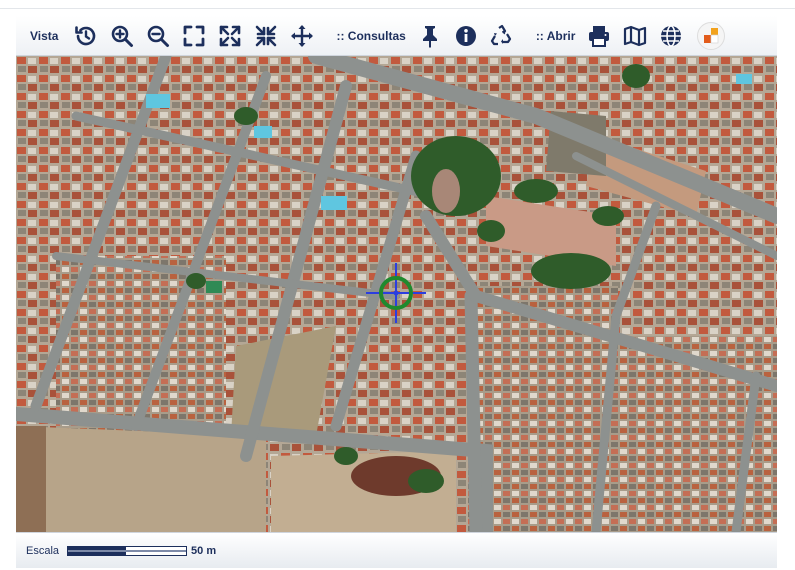 The image size is (795, 570). I want to click on zoom-out-button, so click(158, 36).